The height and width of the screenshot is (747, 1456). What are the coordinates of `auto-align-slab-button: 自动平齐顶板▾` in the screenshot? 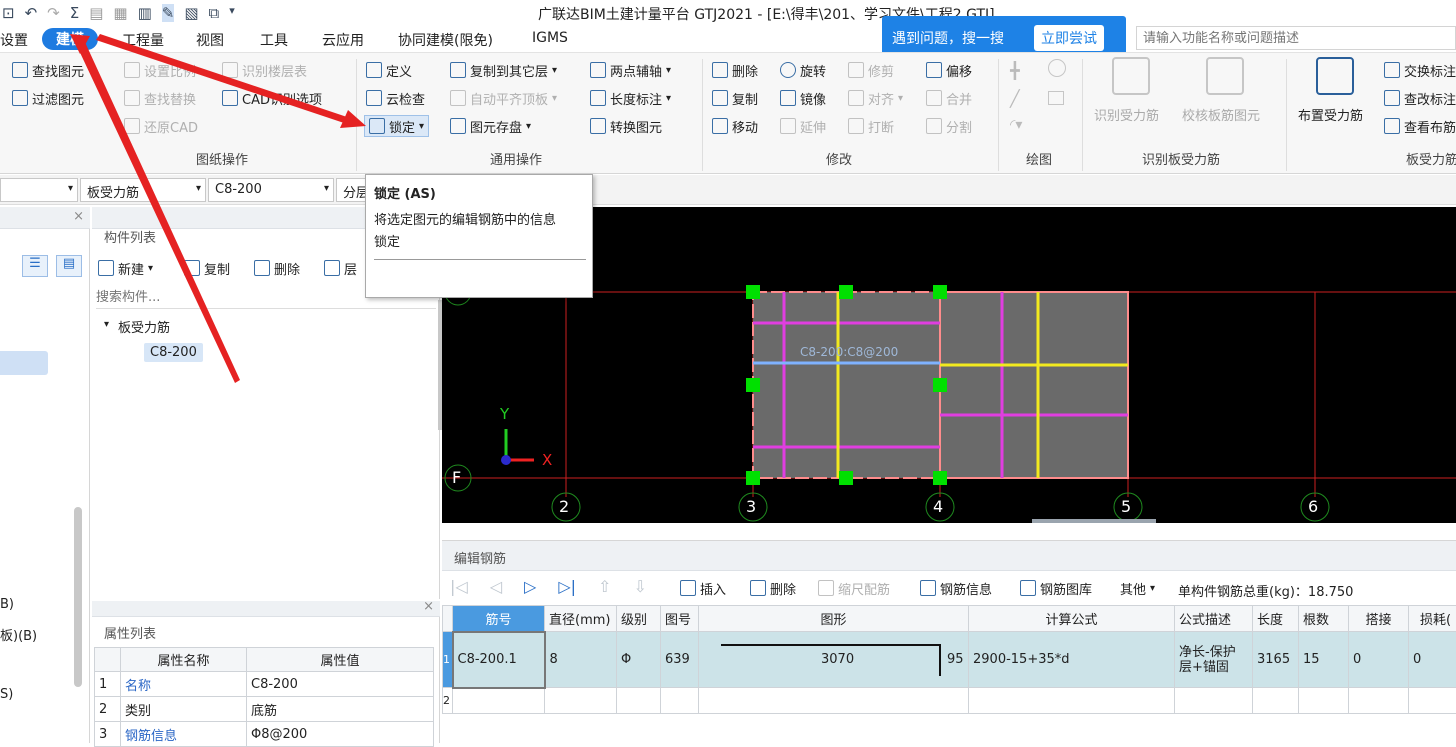 It's located at (503, 98).